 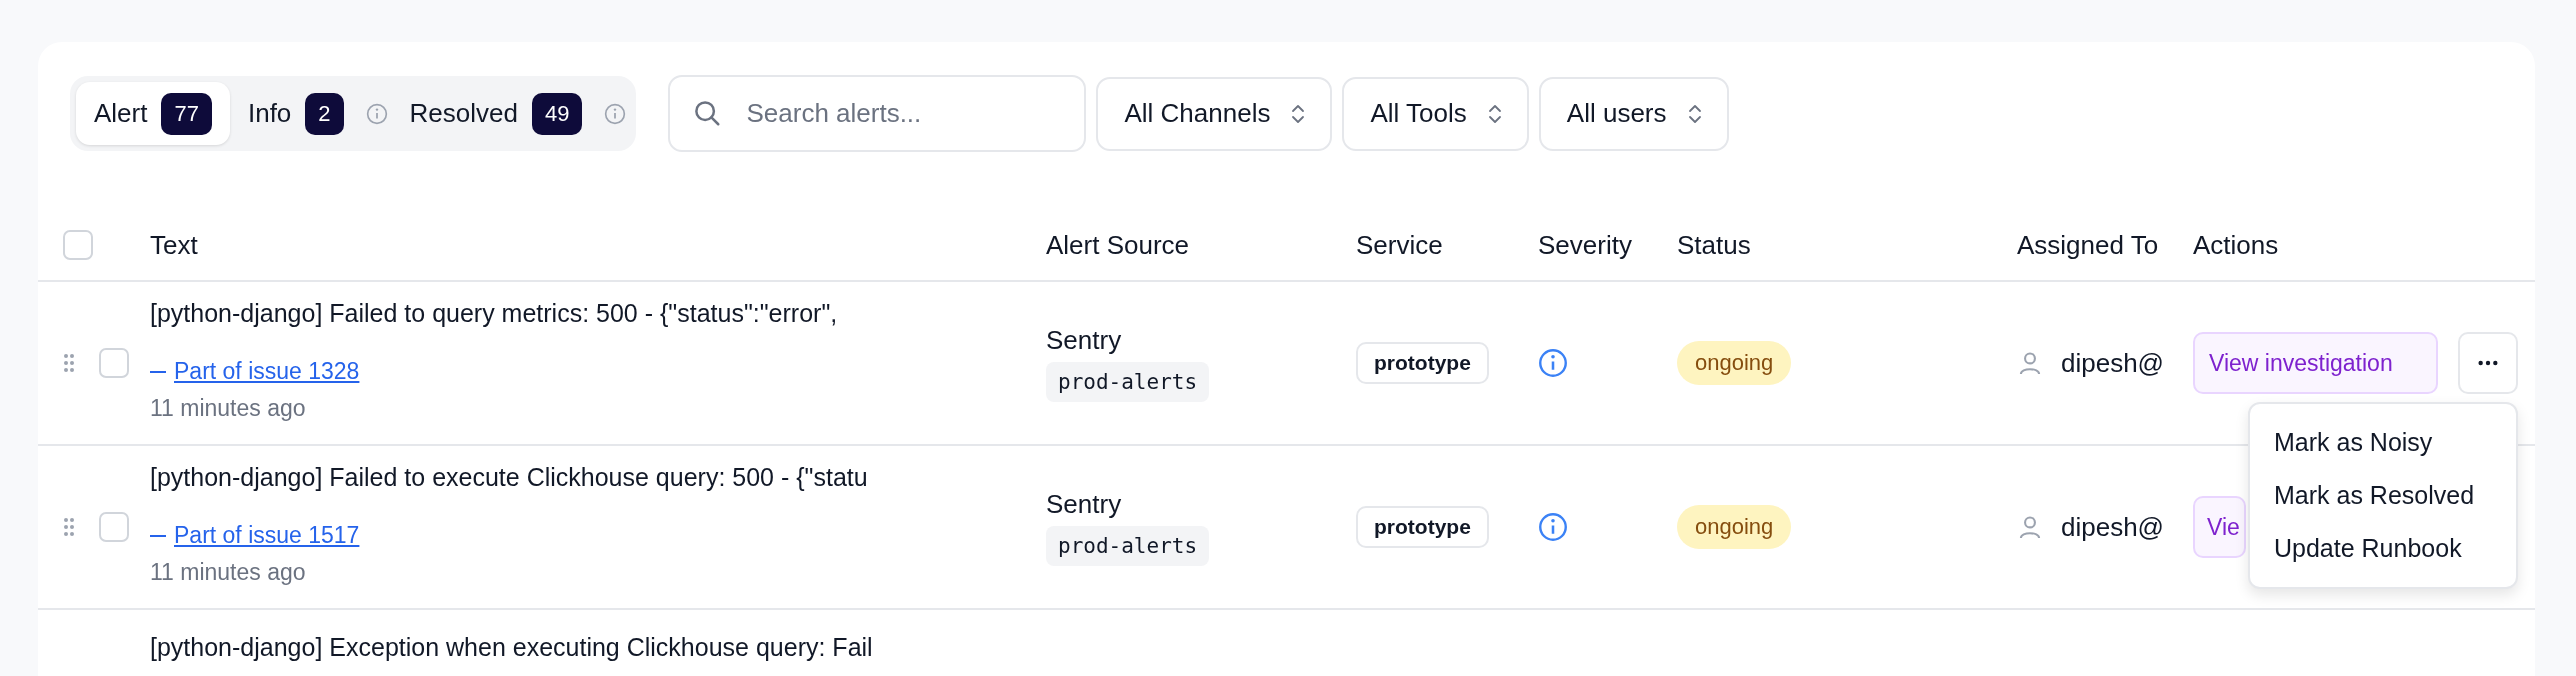 I want to click on tab: Alert 77, so click(x=153, y=113).